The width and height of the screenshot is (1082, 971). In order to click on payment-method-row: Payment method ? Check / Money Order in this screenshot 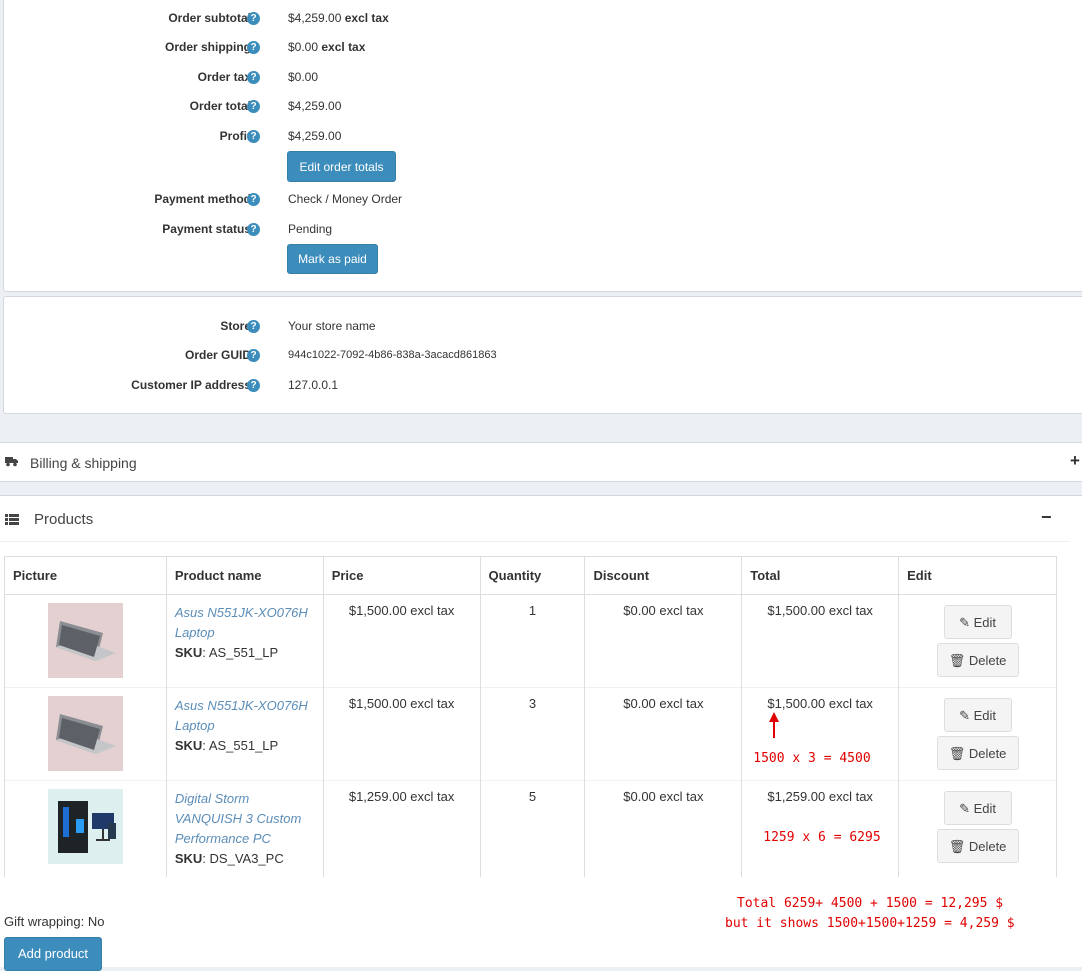, I will do `click(543, 199)`.